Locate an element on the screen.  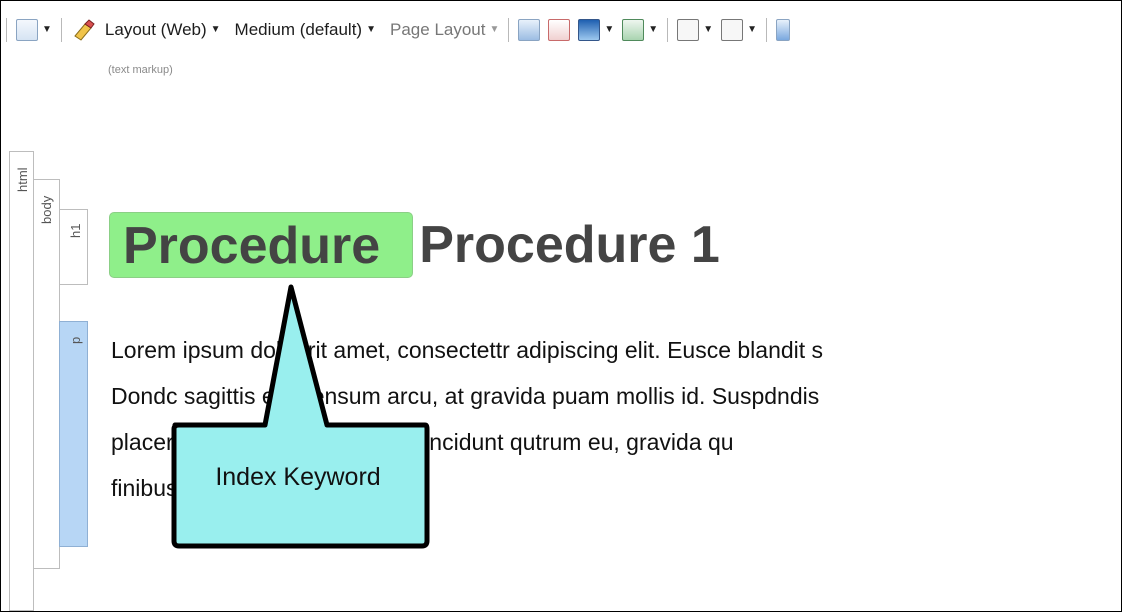
medium-dropdown-label: Medium (default) is located at coordinates (298, 29).